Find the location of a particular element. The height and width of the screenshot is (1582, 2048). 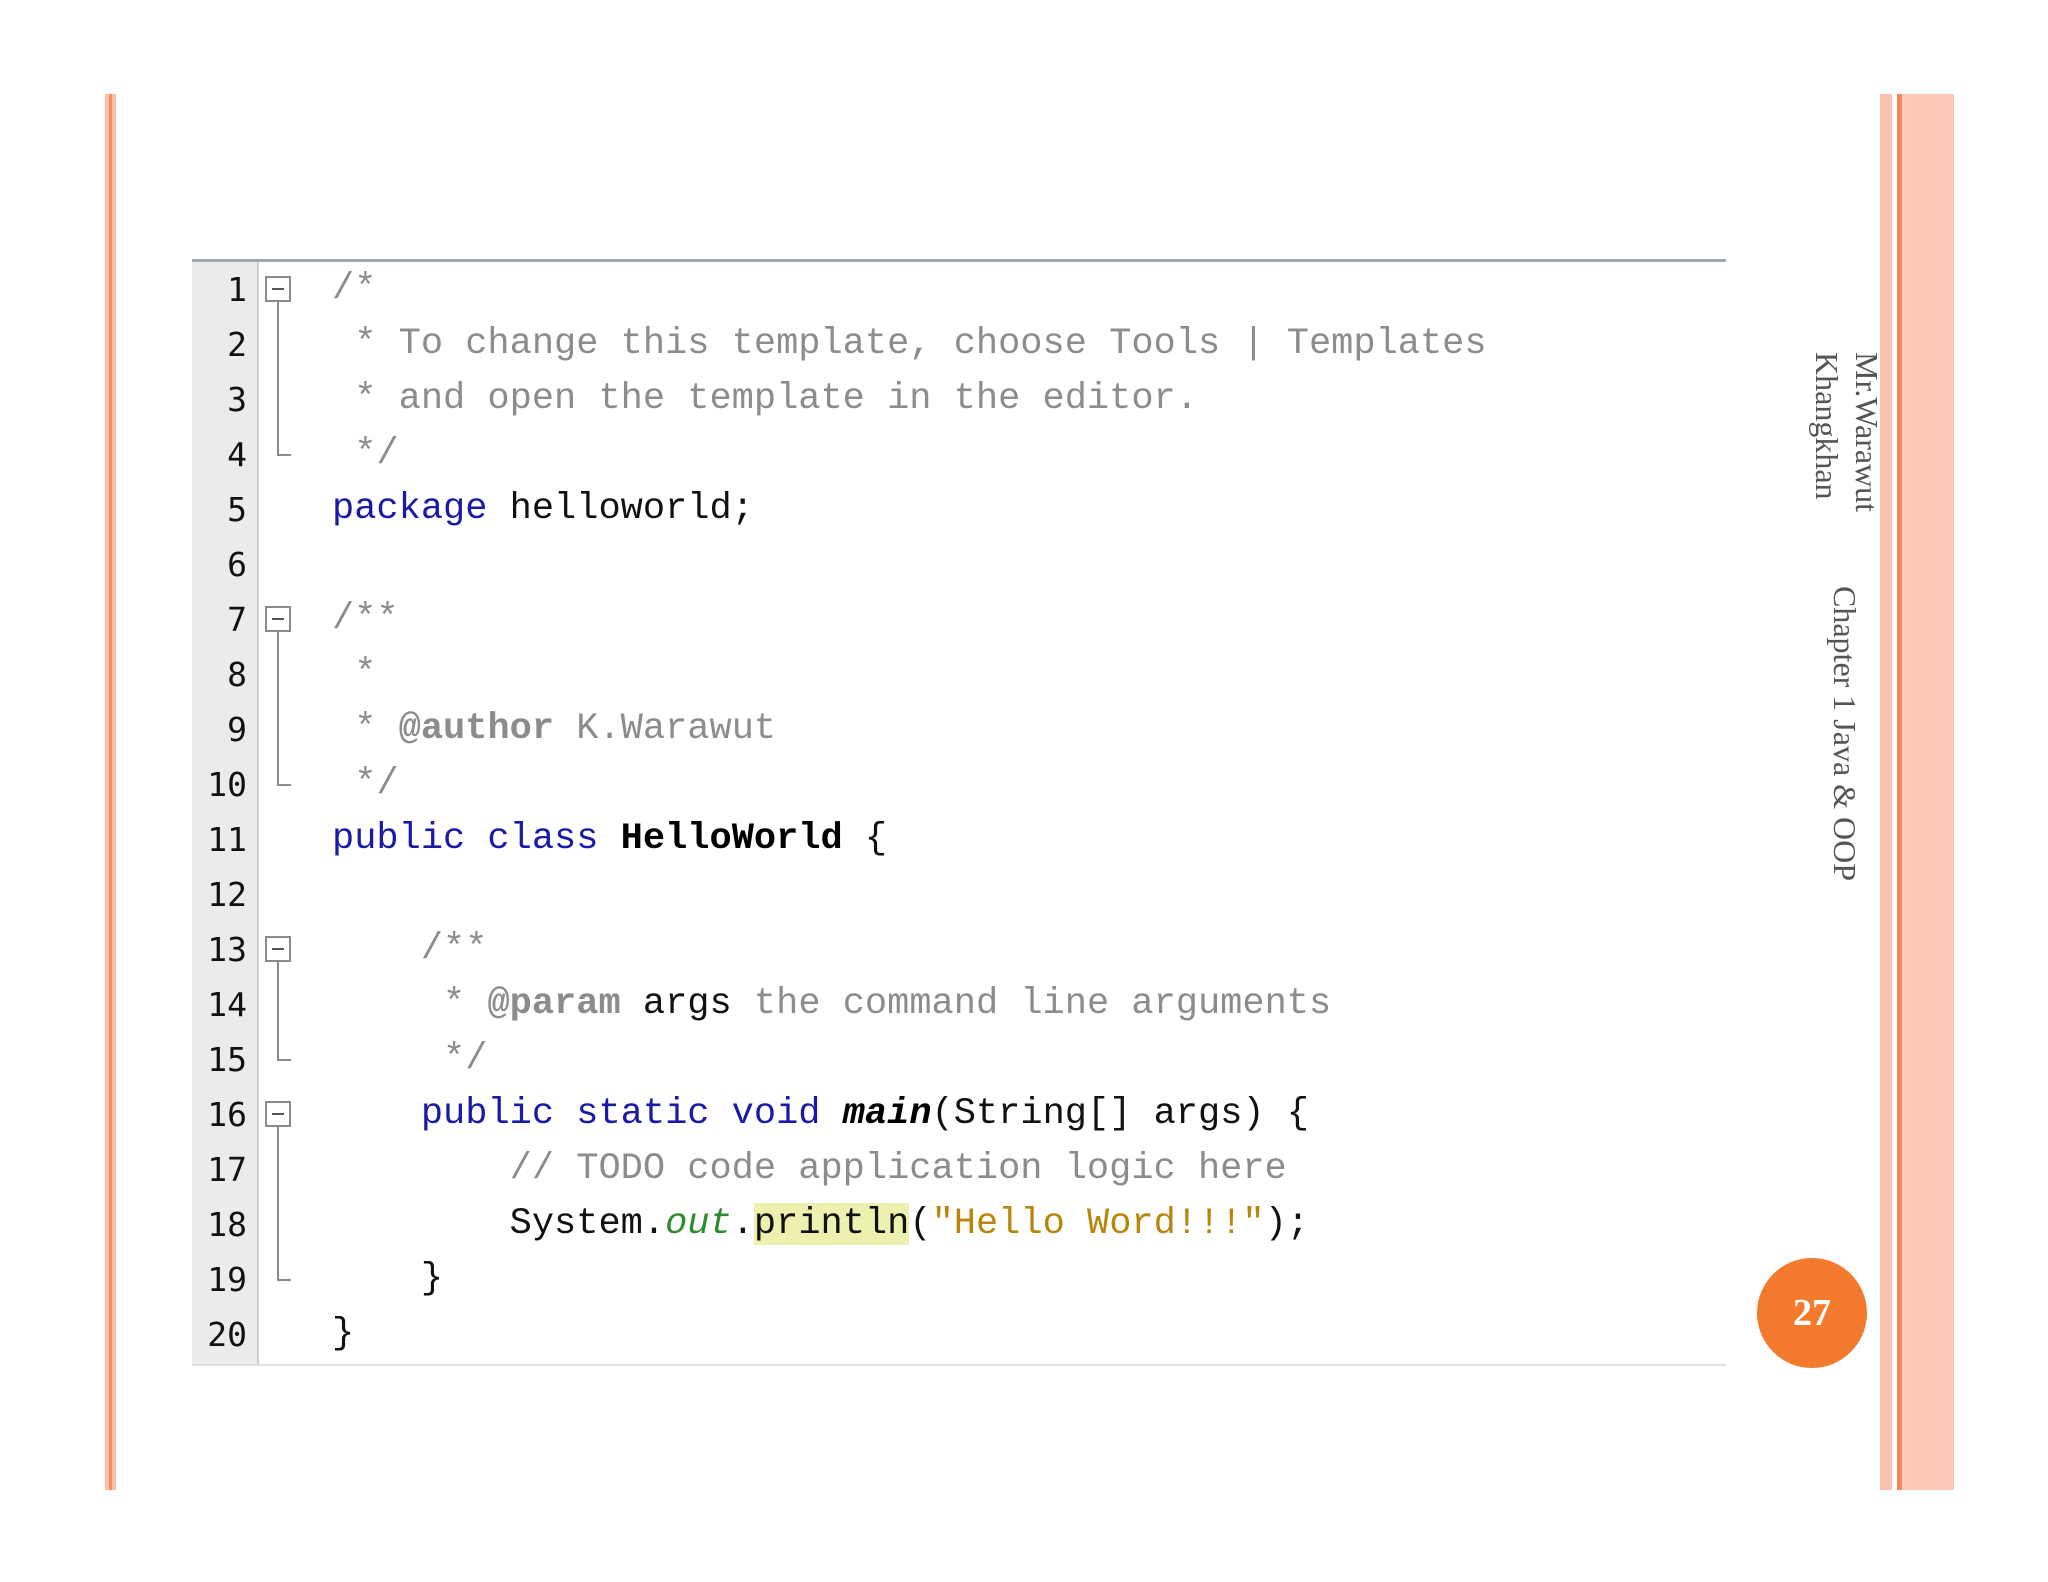

method-name-token: main is located at coordinates (887, 1114).